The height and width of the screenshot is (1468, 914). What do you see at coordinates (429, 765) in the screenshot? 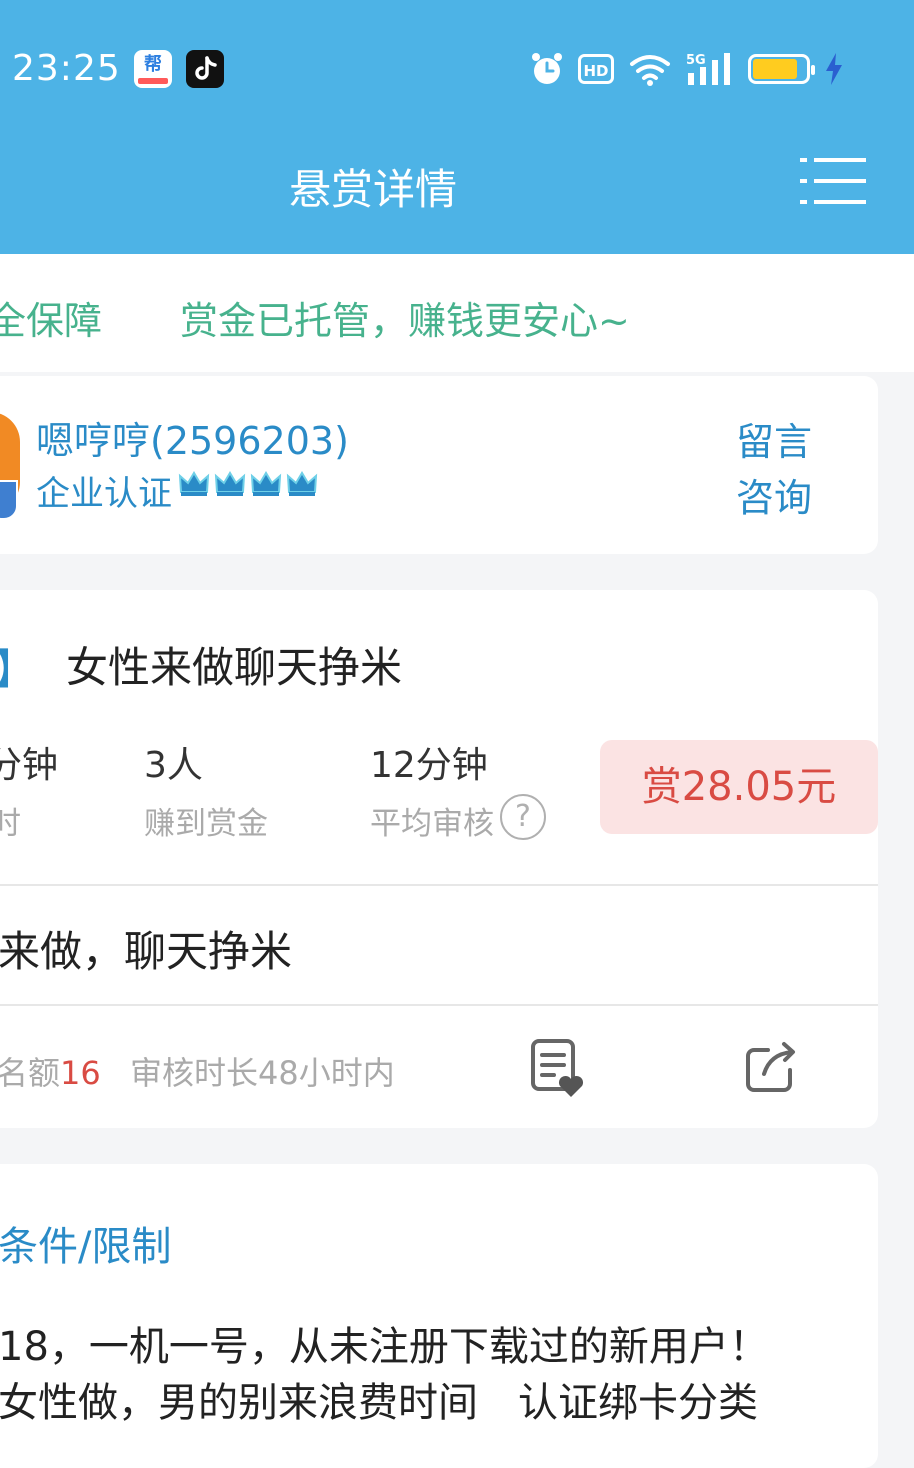
I see `stat-review-value: 12分钟` at bounding box center [429, 765].